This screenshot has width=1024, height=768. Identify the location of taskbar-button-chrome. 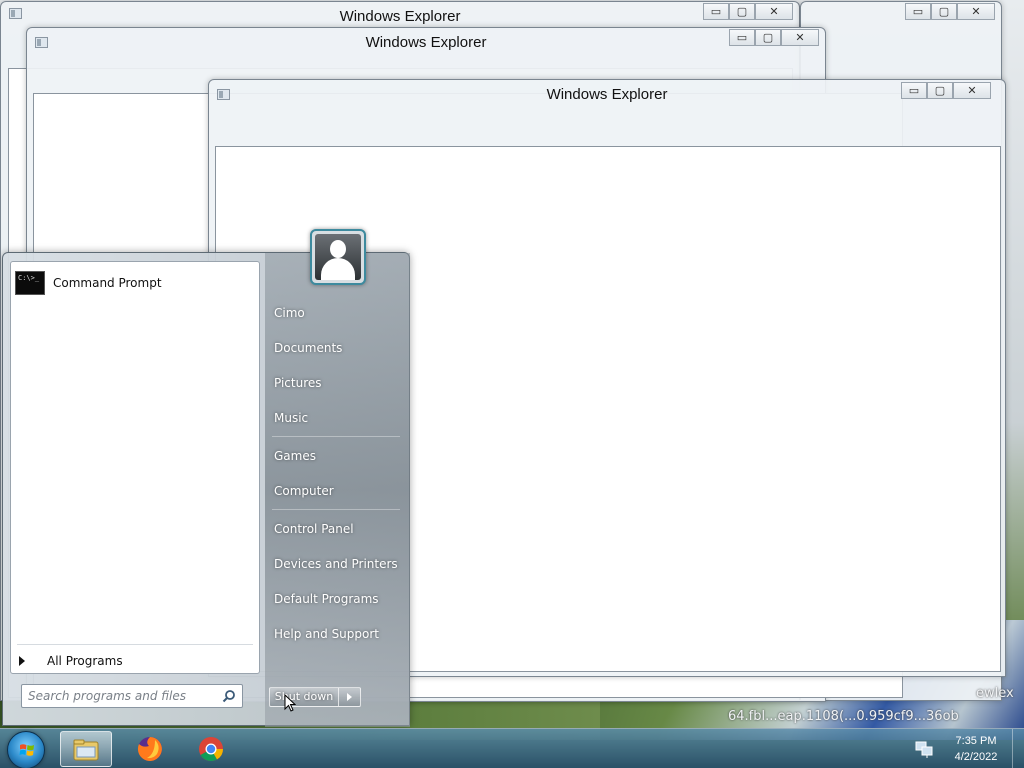
(212, 749).